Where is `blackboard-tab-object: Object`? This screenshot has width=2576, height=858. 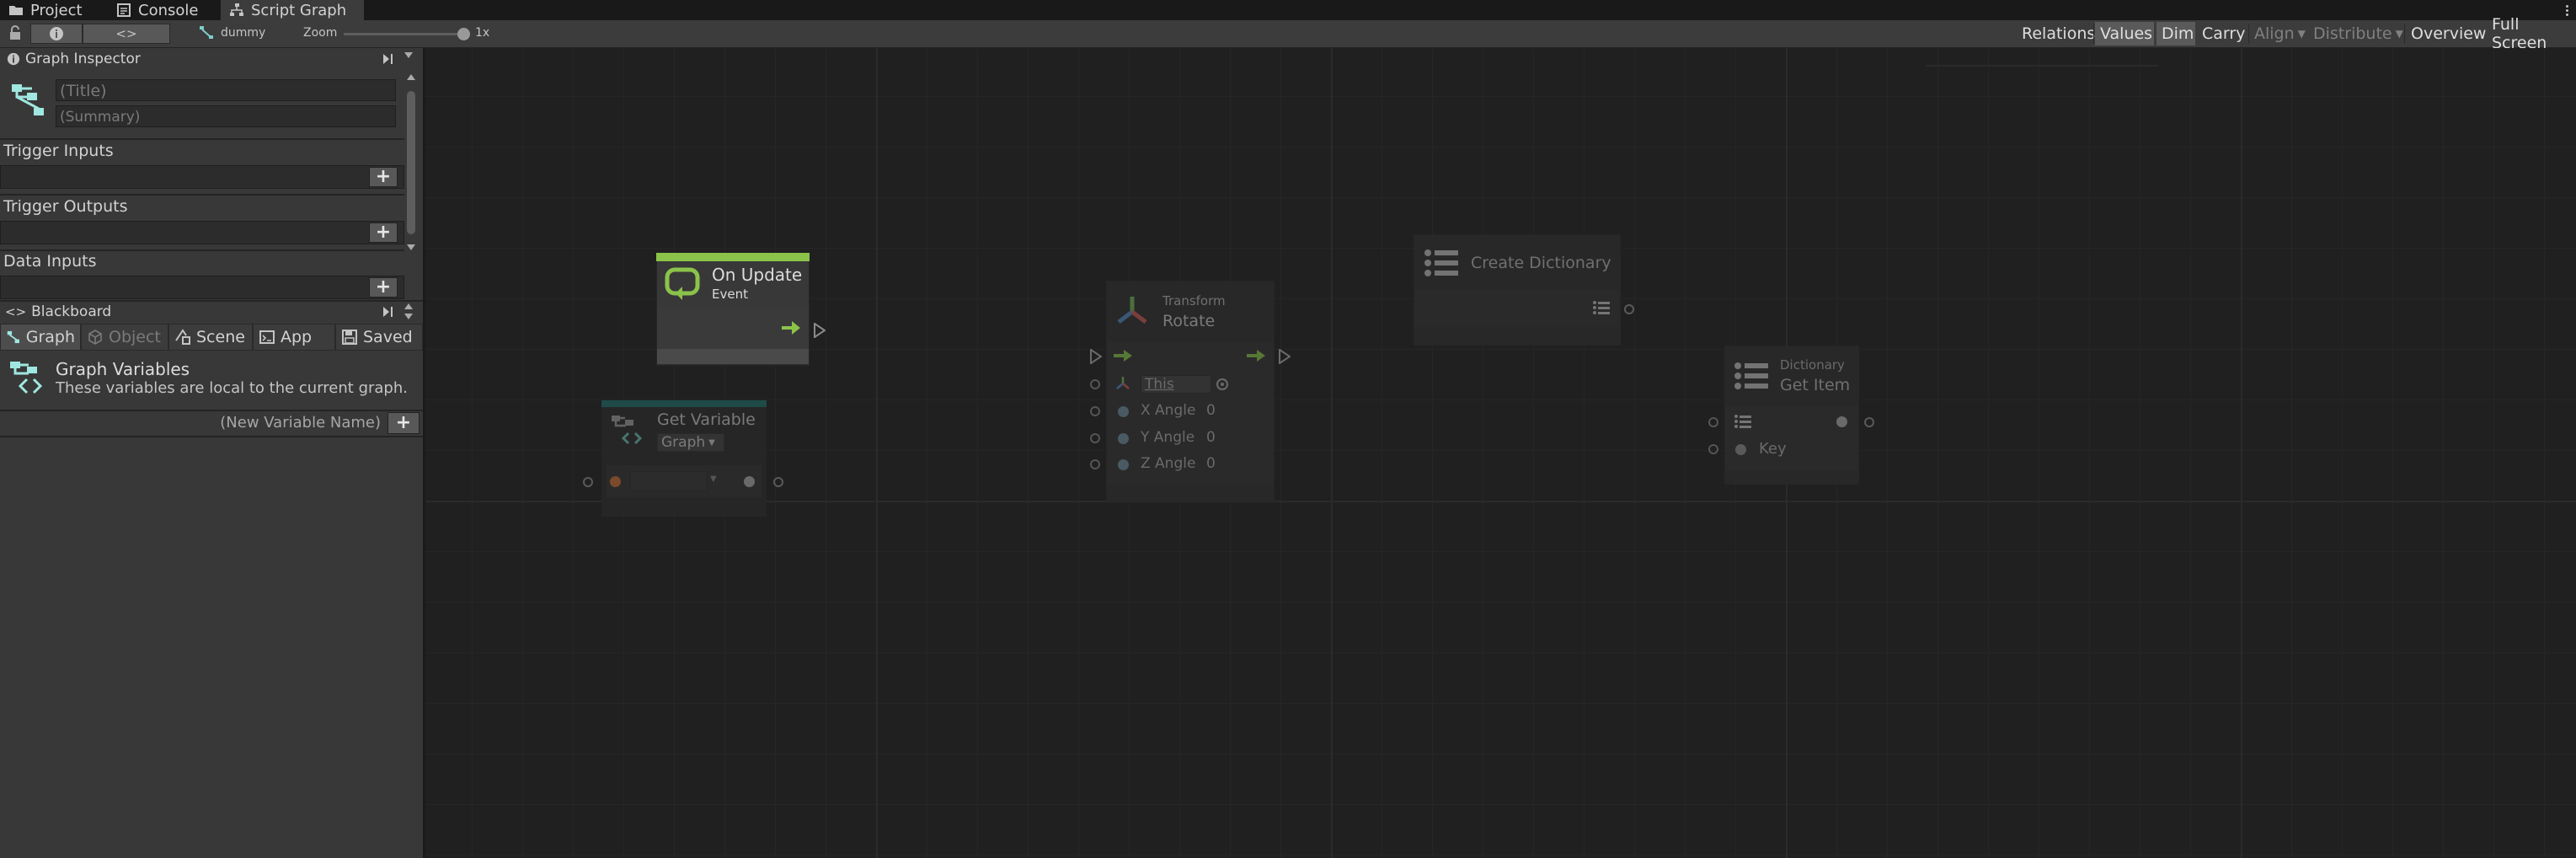
blackboard-tab-object: Object is located at coordinates (124, 337).